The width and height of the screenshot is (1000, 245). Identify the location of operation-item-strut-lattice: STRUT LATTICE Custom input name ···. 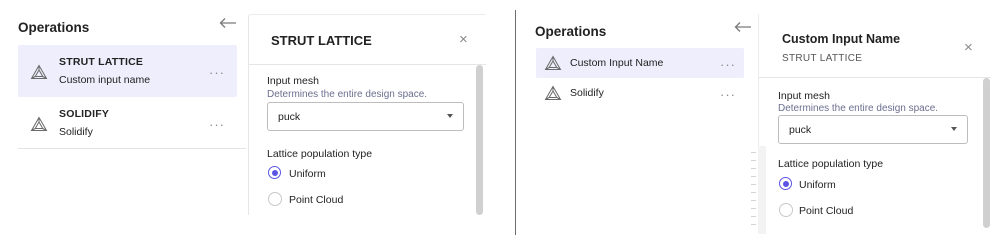
(127, 71).